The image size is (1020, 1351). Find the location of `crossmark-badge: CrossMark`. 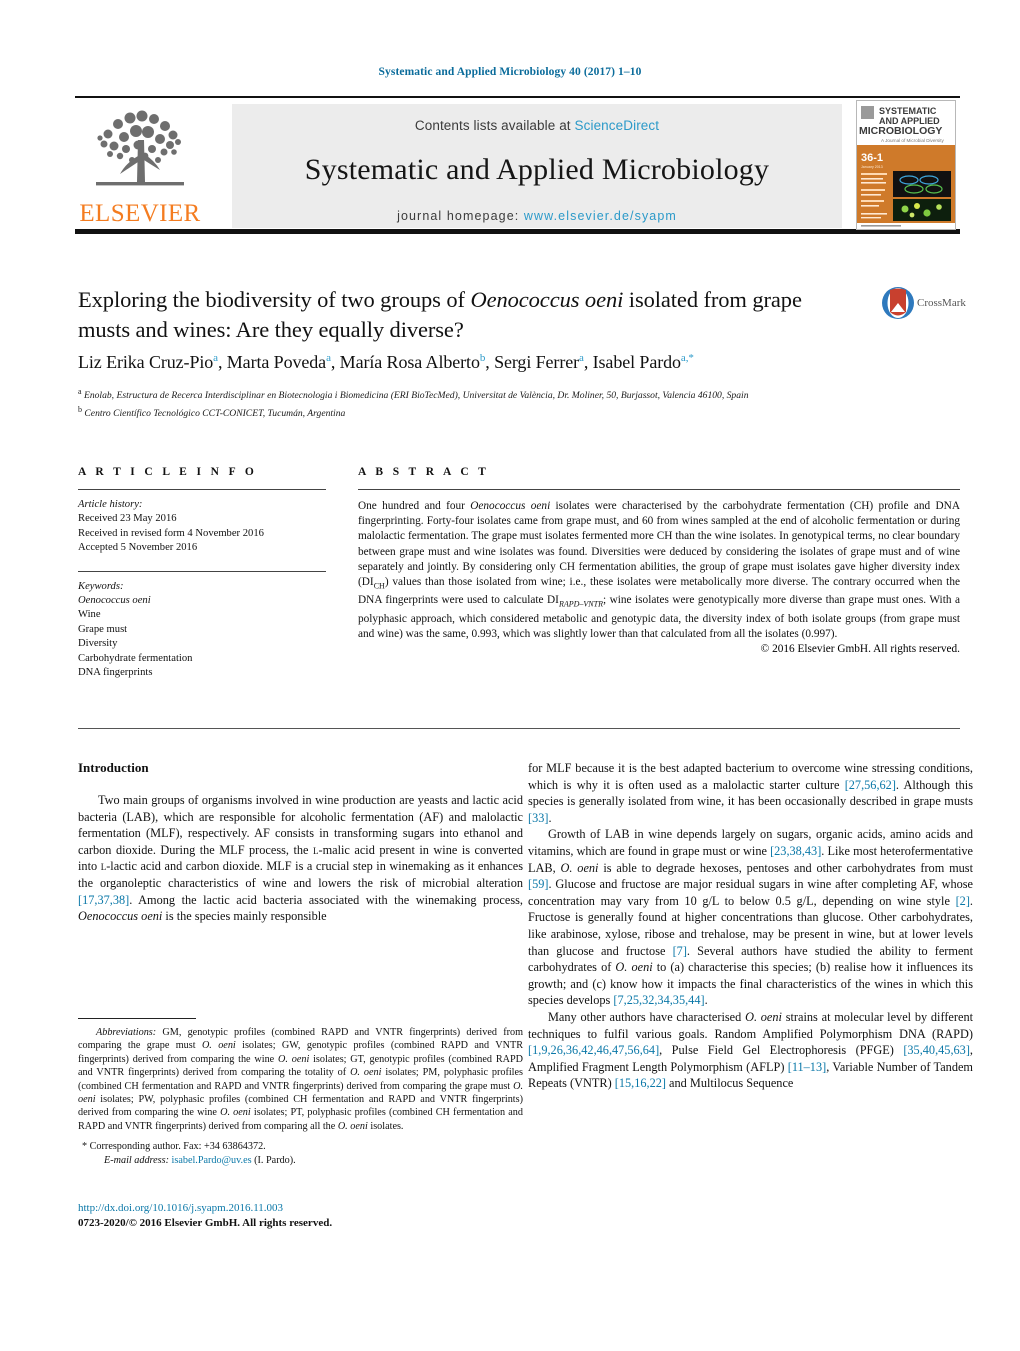

crossmark-badge: CrossMark is located at coordinates (923, 306).